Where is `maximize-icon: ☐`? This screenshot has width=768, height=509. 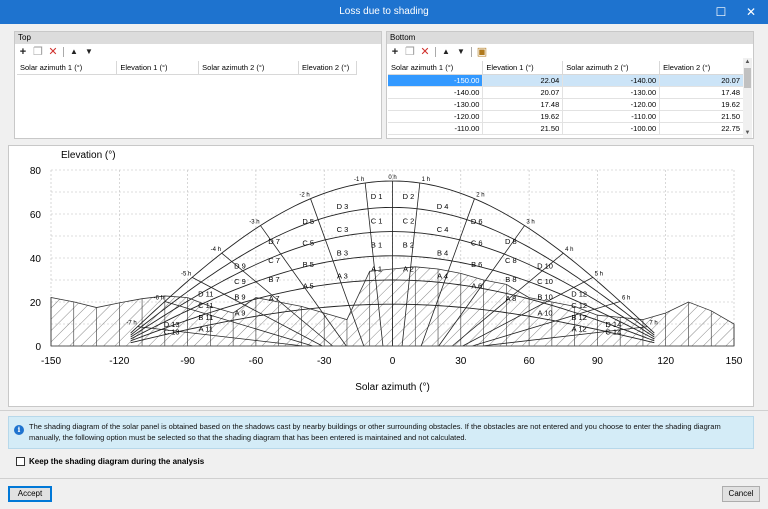 maximize-icon: ☐ is located at coordinates (721, 12).